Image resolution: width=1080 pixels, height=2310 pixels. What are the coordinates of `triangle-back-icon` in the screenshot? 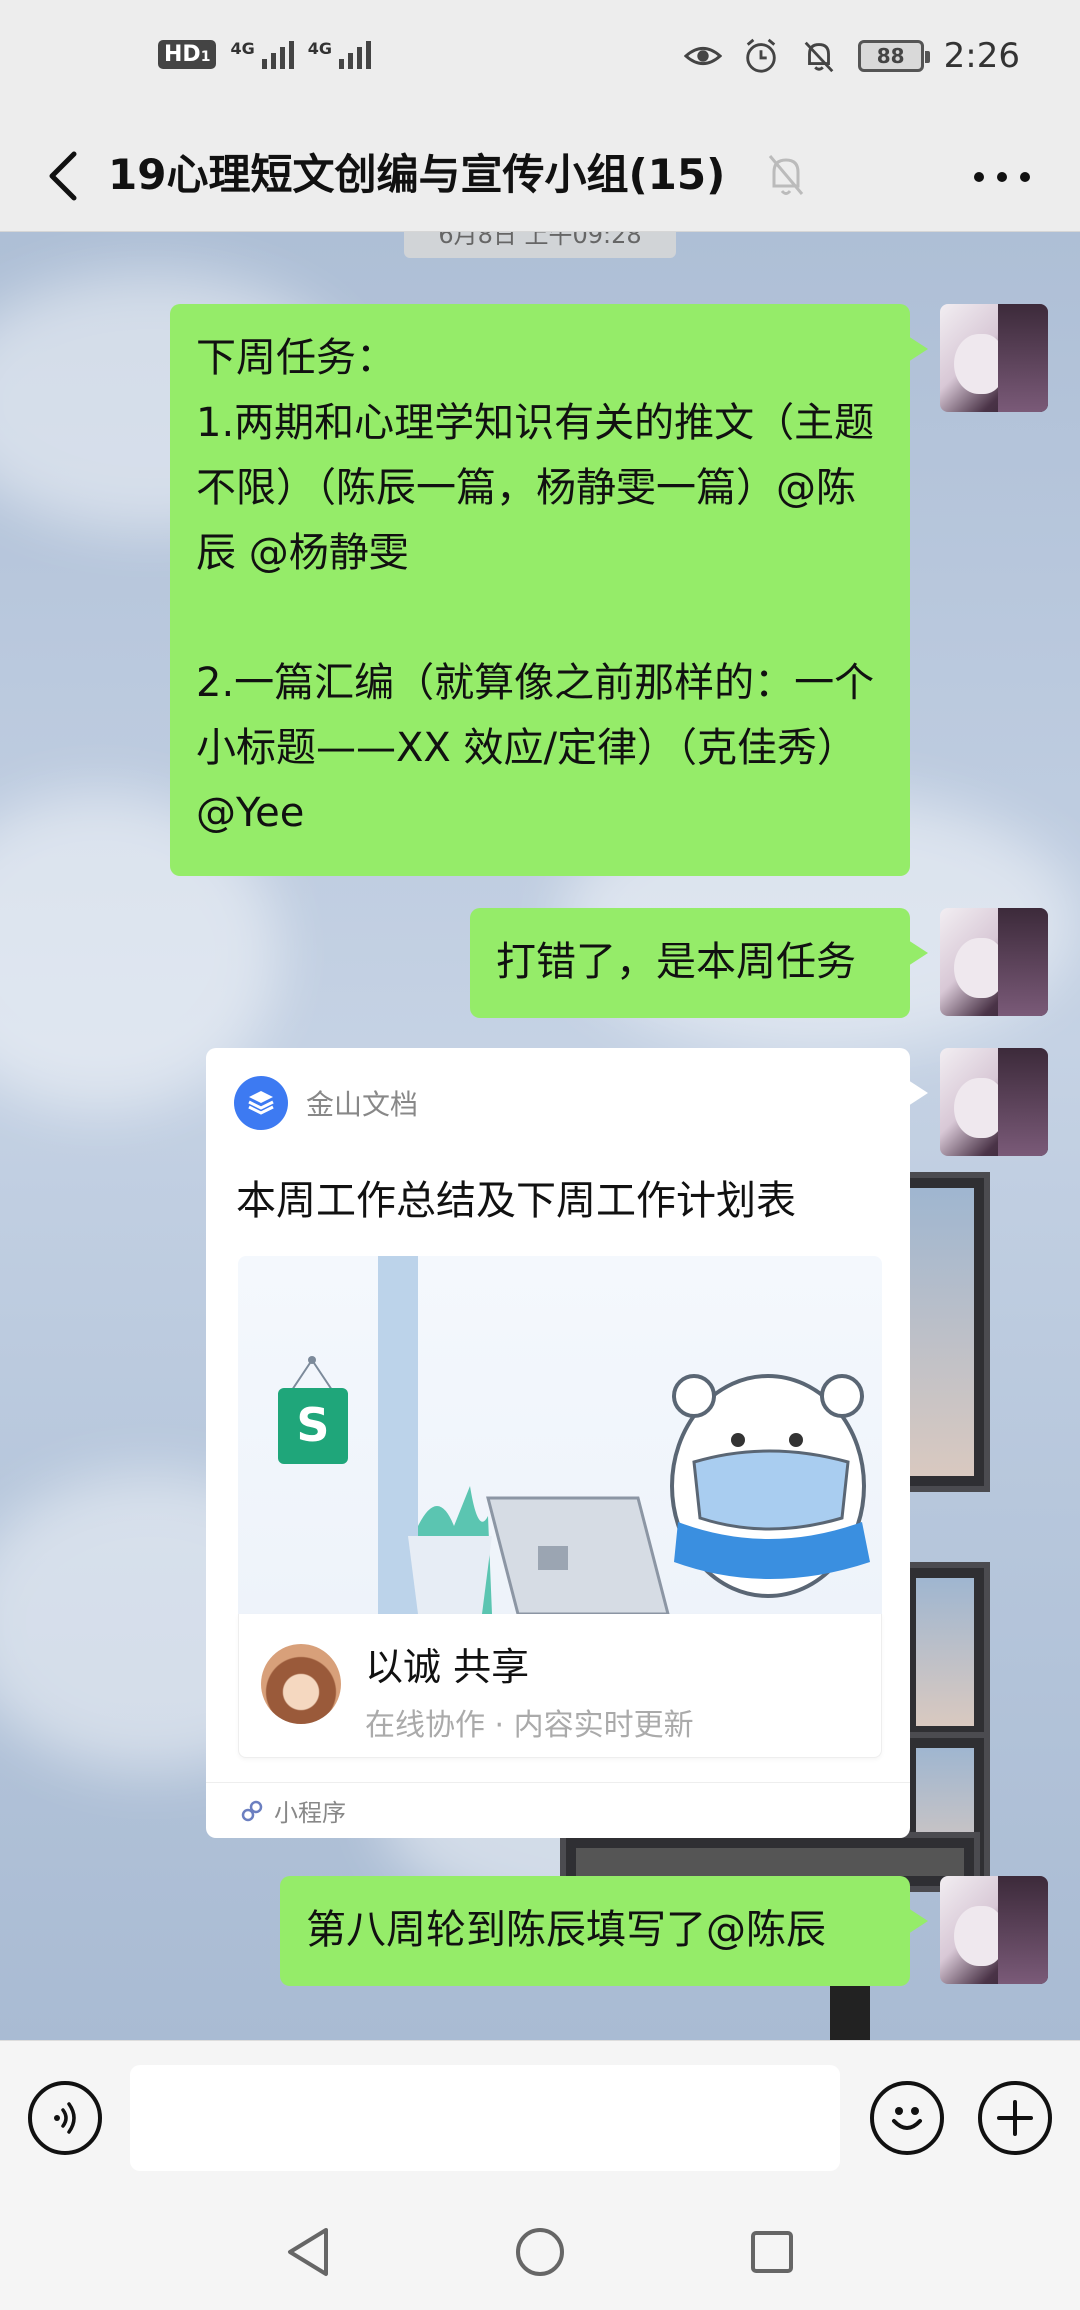 It's located at (308, 2252).